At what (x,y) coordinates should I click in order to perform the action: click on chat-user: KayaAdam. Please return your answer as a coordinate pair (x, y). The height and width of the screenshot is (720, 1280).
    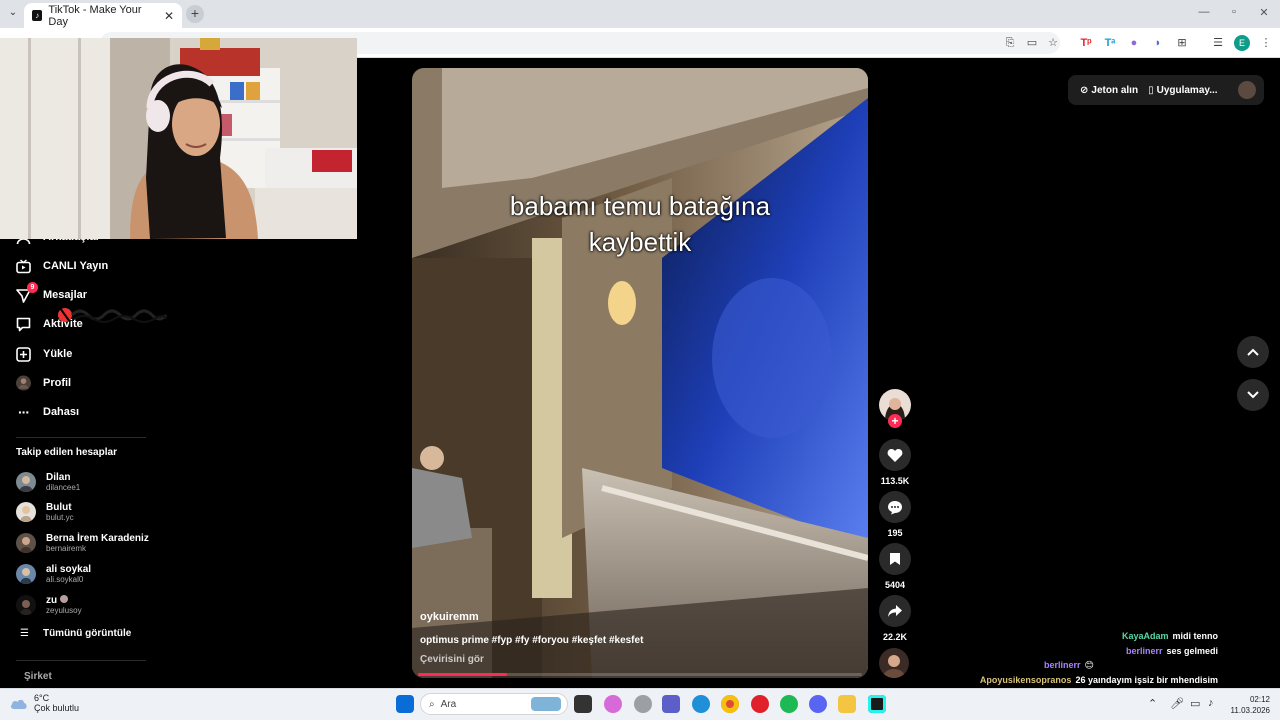
    Looking at the image, I should click on (1145, 636).